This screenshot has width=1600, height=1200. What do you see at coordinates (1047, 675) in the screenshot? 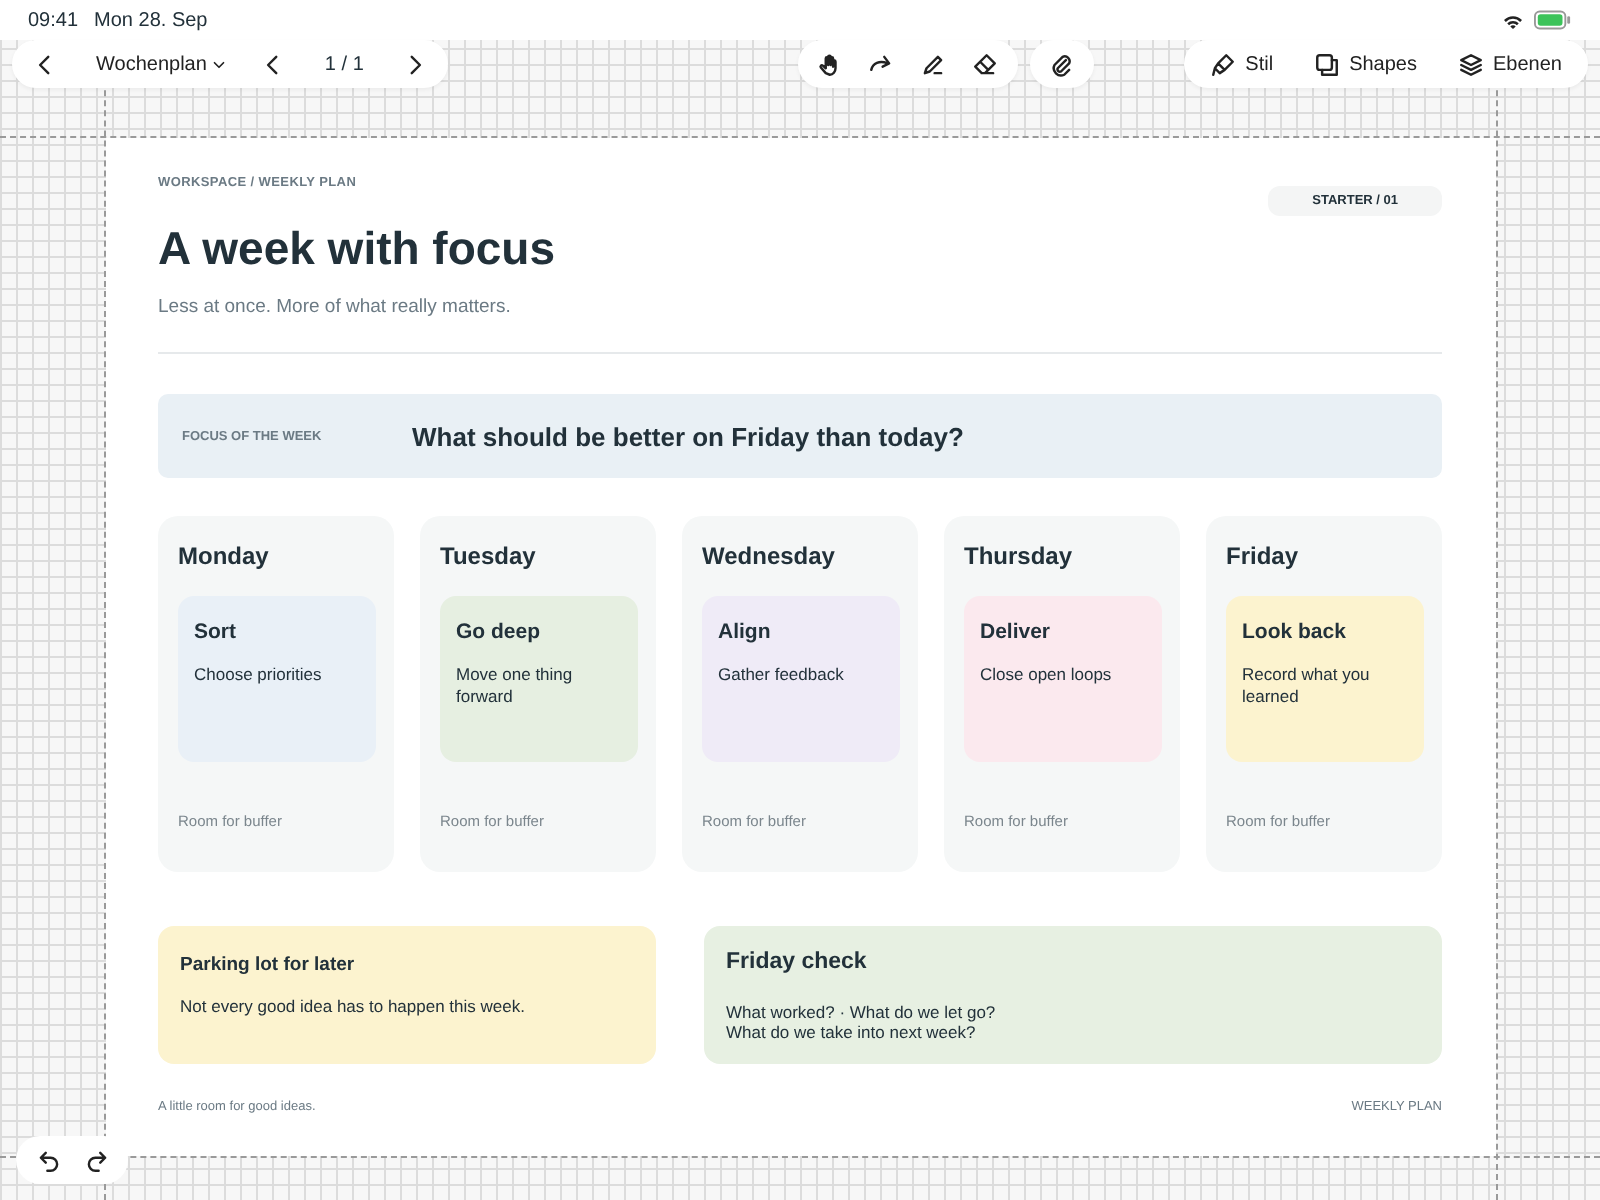
I see `note-text: Close open loops` at bounding box center [1047, 675].